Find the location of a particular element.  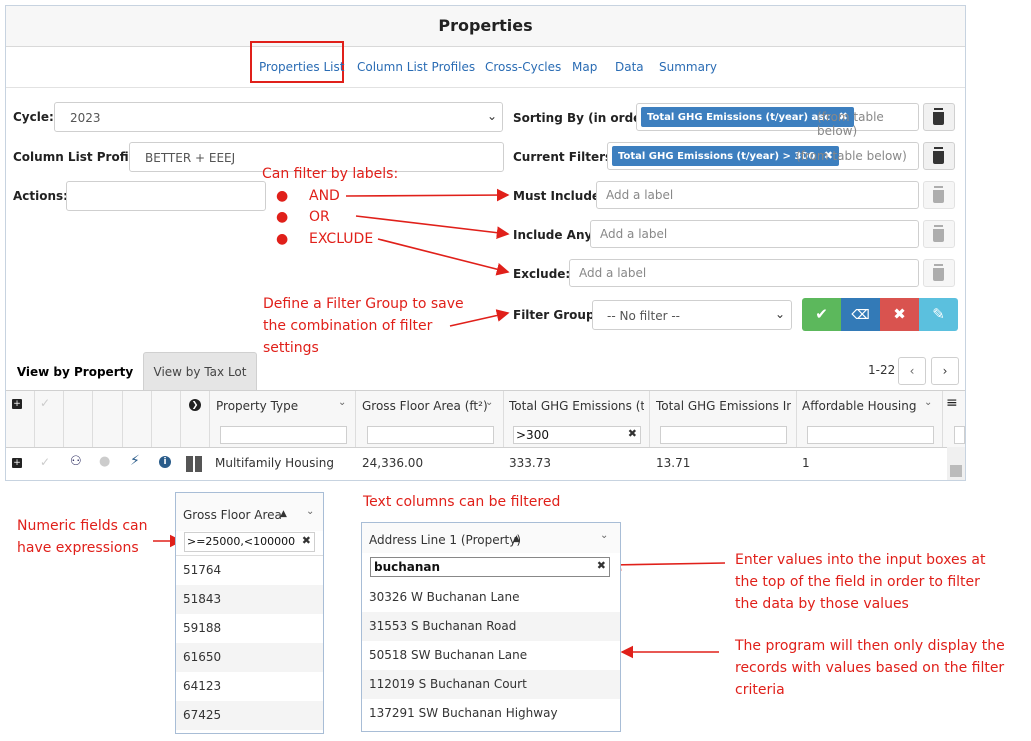

list-item: 31553 S Buchanan Road is located at coordinates (491, 626).